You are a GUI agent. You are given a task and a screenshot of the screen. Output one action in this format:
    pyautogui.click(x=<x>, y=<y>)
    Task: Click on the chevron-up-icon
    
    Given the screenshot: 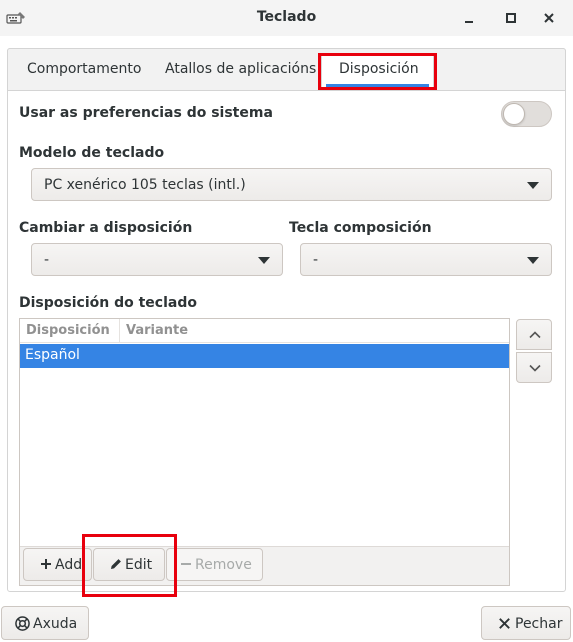 What is the action you would take?
    pyautogui.click(x=535, y=335)
    